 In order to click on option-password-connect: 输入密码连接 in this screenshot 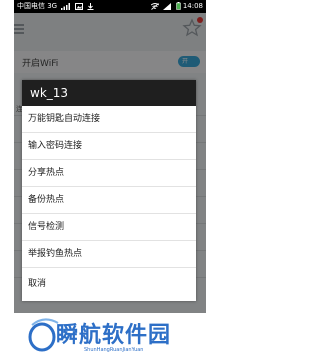, I will do `click(109, 146)`.